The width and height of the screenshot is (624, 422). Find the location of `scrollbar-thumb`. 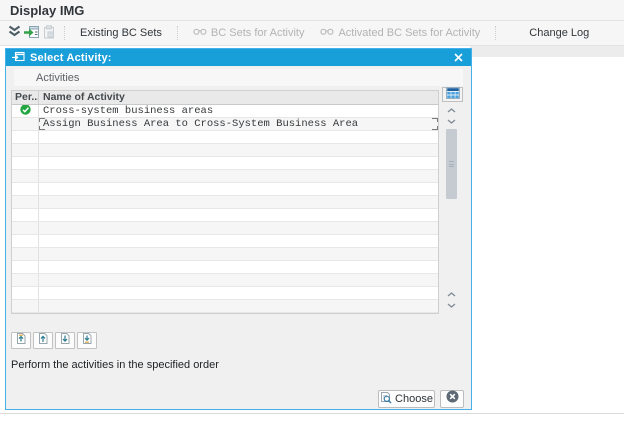

scrollbar-thumb is located at coordinates (451, 164).